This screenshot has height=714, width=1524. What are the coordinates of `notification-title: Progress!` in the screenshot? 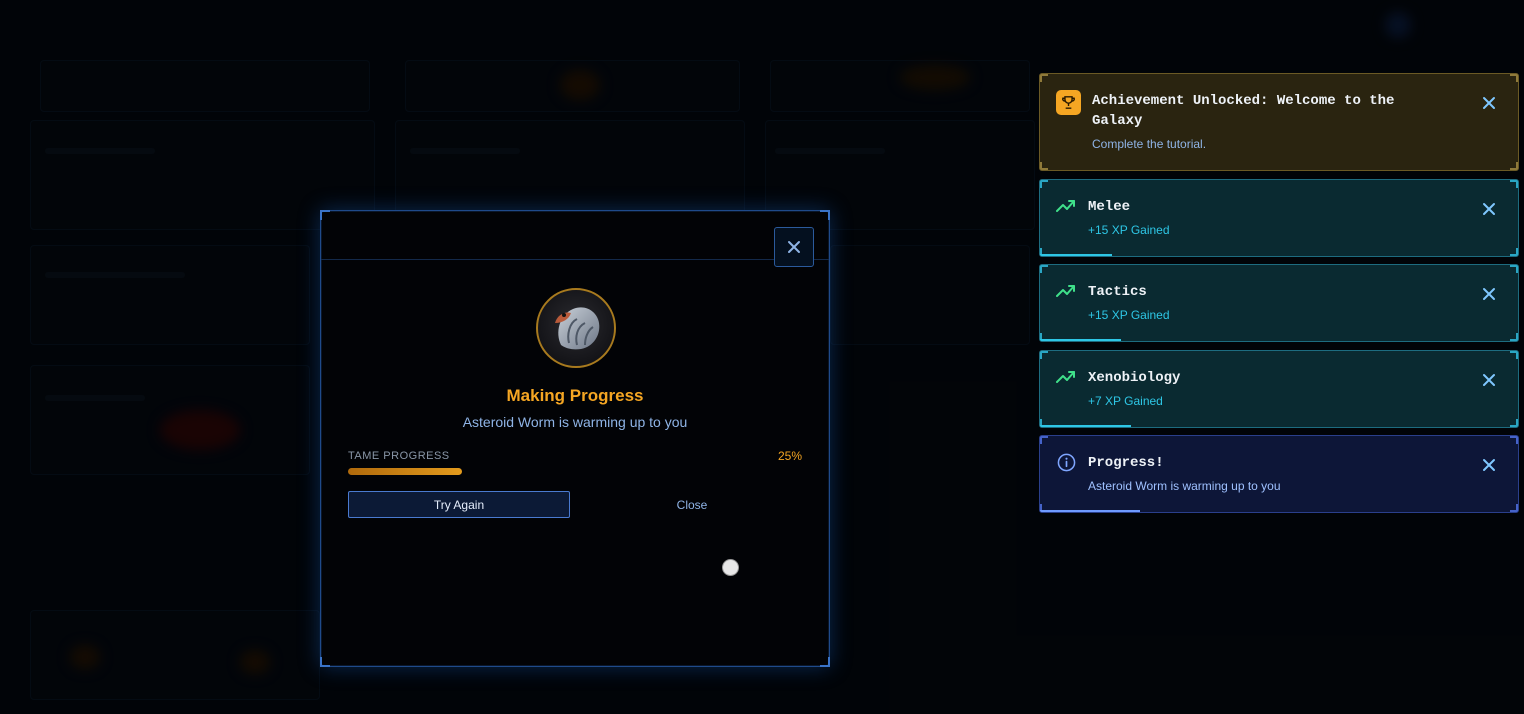 It's located at (1126, 463).